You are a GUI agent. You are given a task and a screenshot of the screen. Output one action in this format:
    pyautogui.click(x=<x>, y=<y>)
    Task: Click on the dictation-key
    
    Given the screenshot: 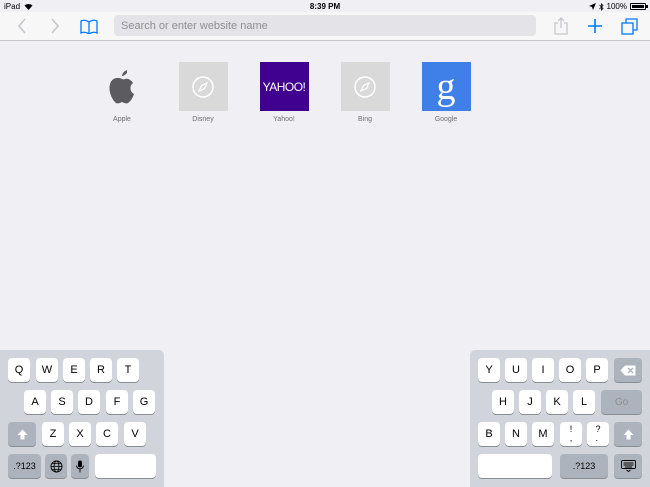 What is the action you would take?
    pyautogui.click(x=80, y=466)
    